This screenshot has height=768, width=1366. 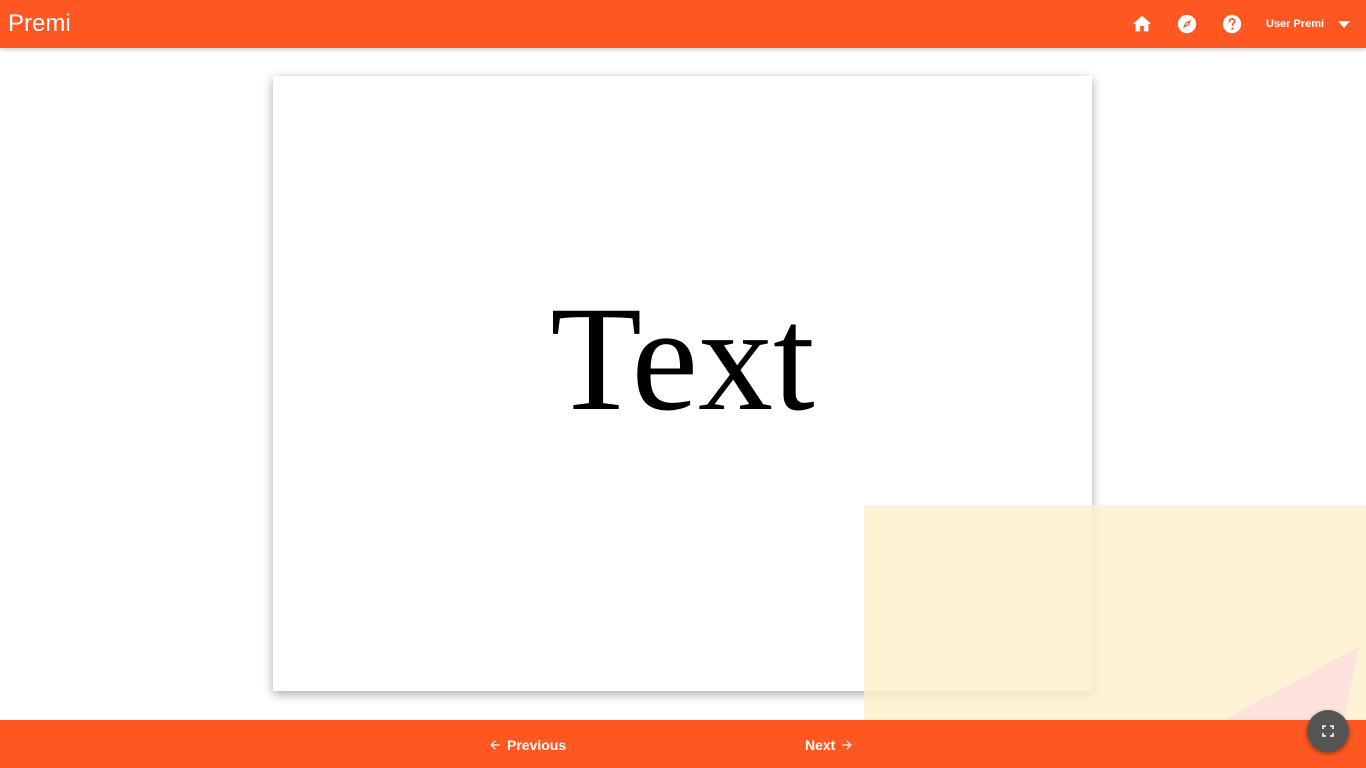 What do you see at coordinates (1142, 24) in the screenshot?
I see `home-icon` at bounding box center [1142, 24].